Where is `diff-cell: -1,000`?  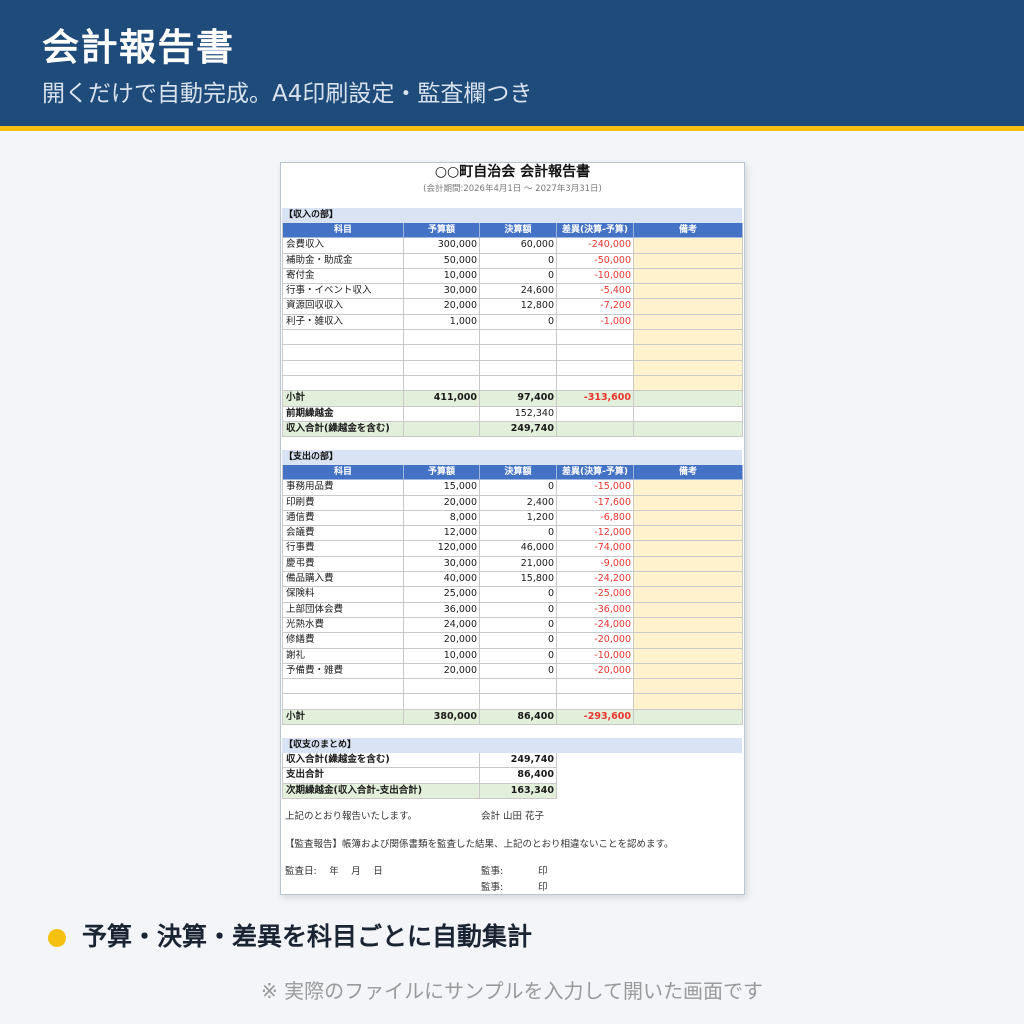
diff-cell: -1,000 is located at coordinates (595, 322).